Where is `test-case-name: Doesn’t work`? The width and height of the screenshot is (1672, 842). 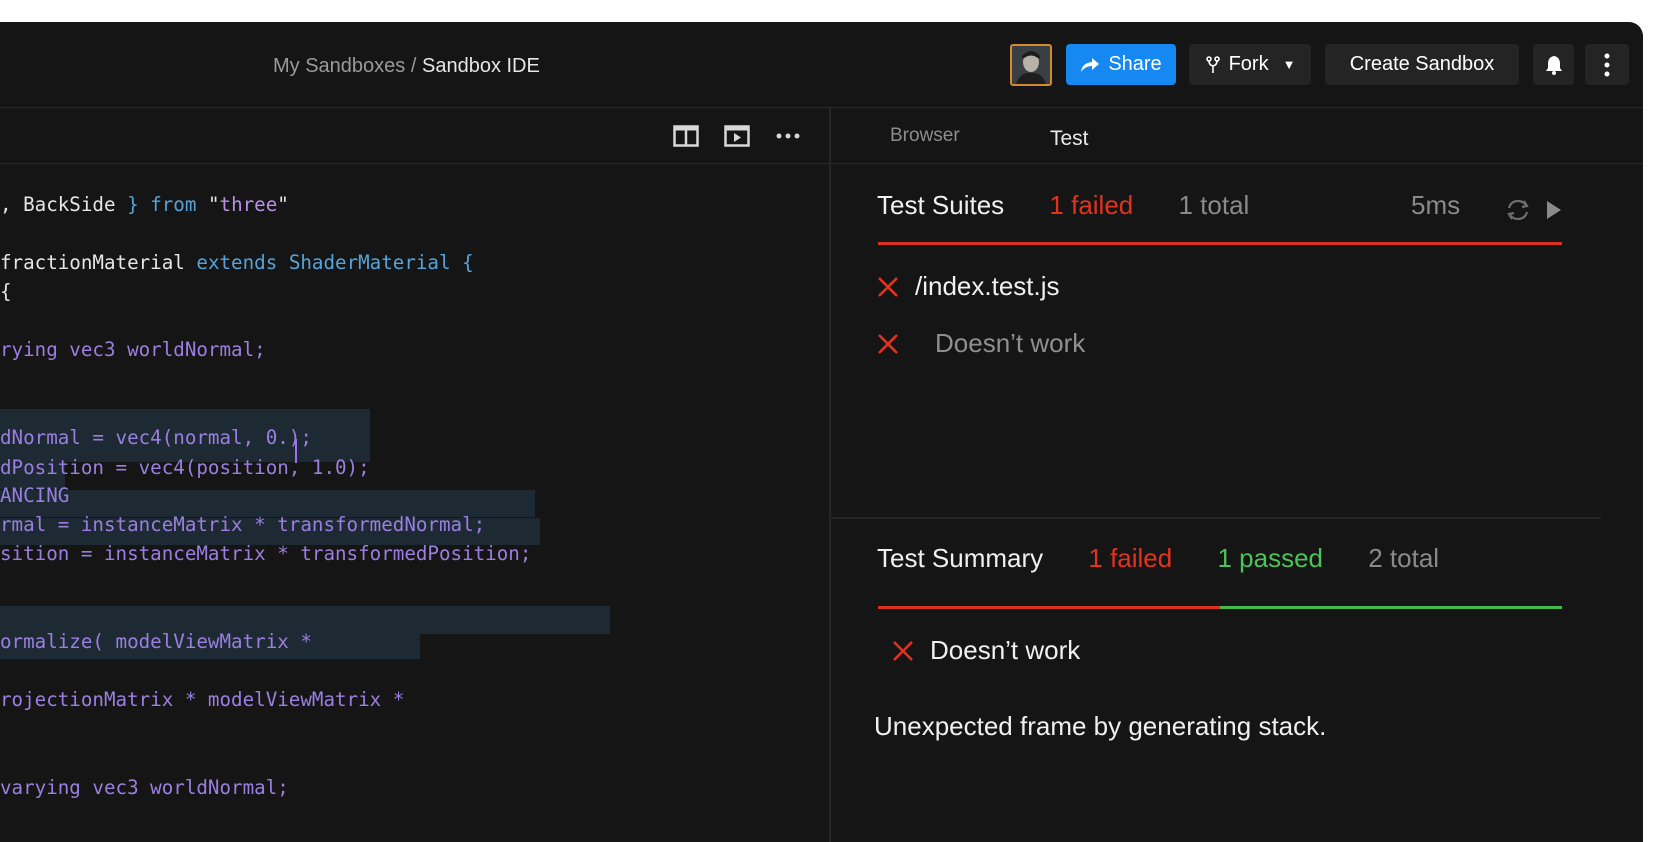
test-case-name: Doesn’t work is located at coordinates (1010, 343).